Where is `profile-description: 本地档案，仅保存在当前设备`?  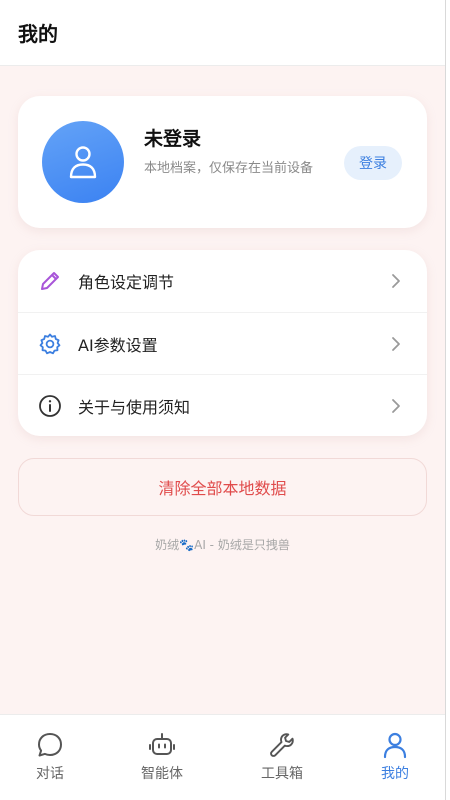 profile-description: 本地档案，仅保存在当前设备 is located at coordinates (229, 168).